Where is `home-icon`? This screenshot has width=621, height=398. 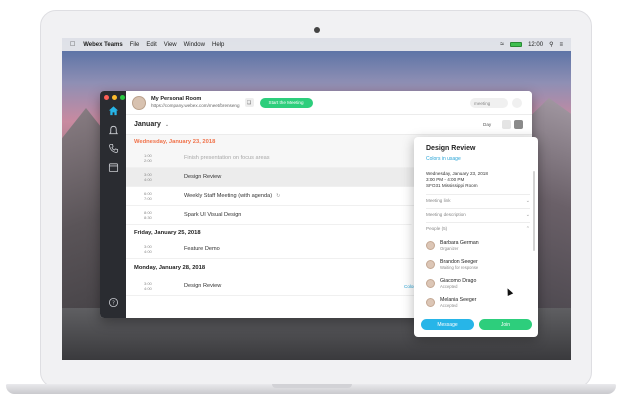
home-icon is located at coordinates (113, 110).